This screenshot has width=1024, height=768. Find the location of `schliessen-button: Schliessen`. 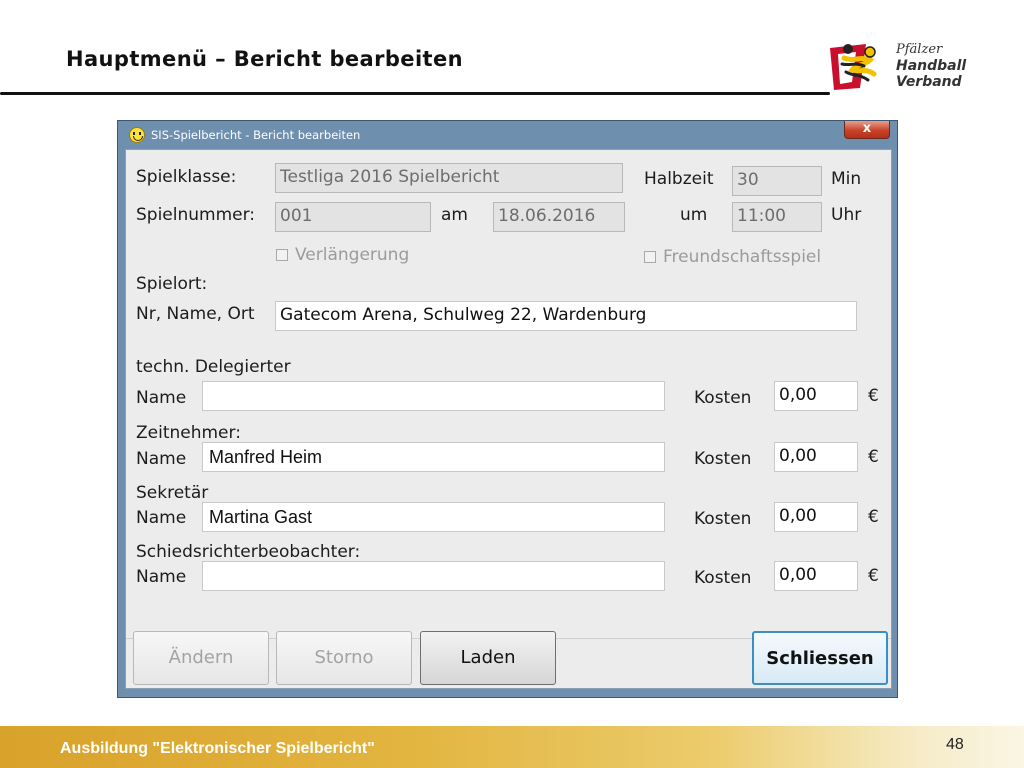

schliessen-button: Schliessen is located at coordinates (820, 658).